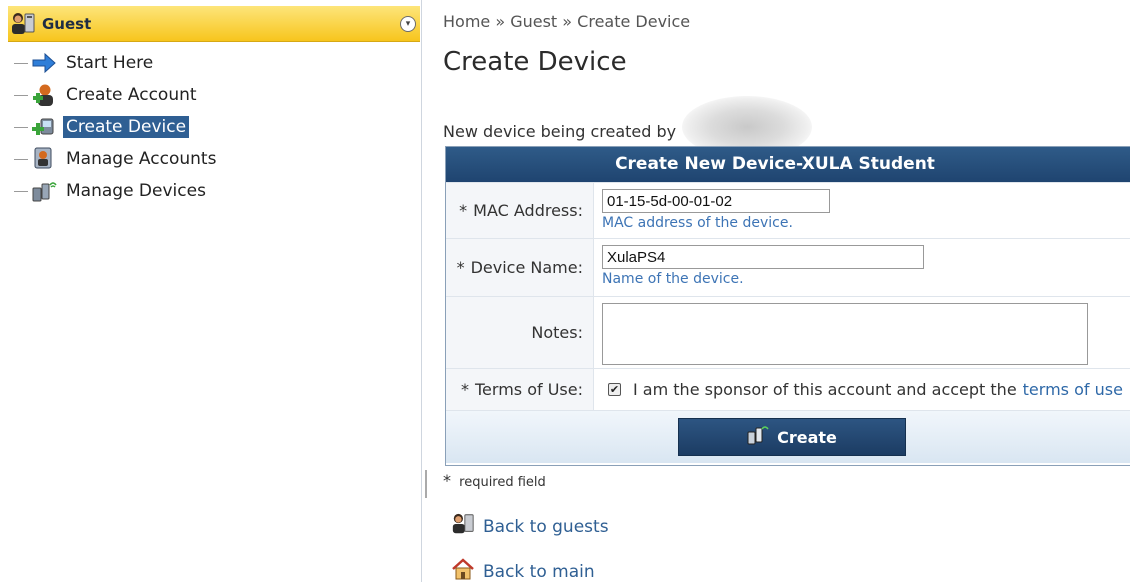 Image resolution: width=1130 pixels, height=582 pixels. I want to click on notes-row: Notes:, so click(788, 332).